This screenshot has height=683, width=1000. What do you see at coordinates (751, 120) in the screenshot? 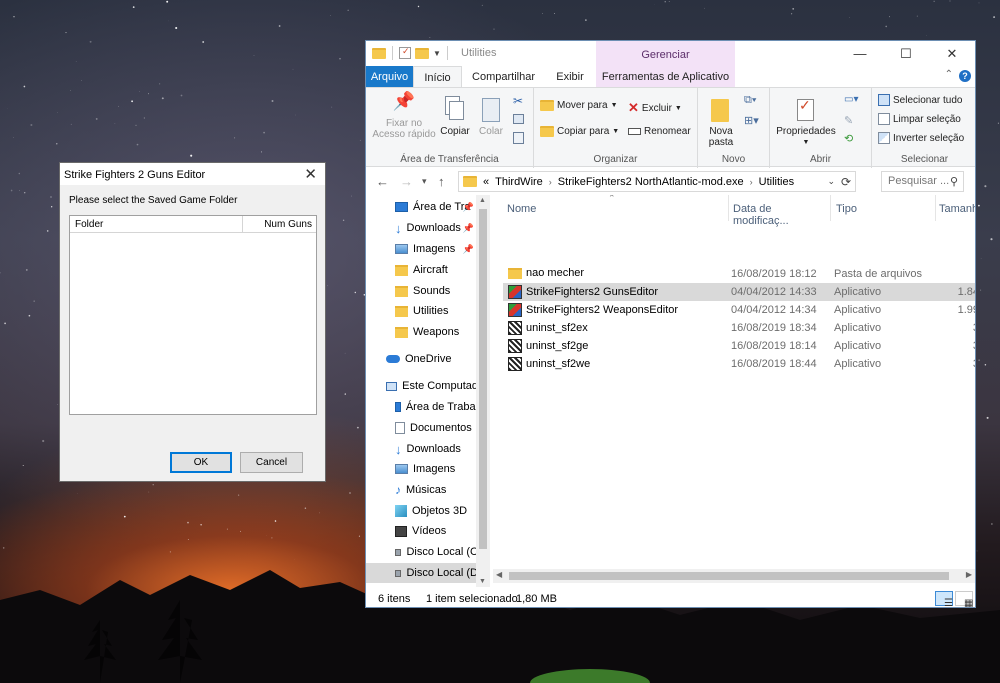
I see `easy-access-icon: ⊞▾` at bounding box center [751, 120].